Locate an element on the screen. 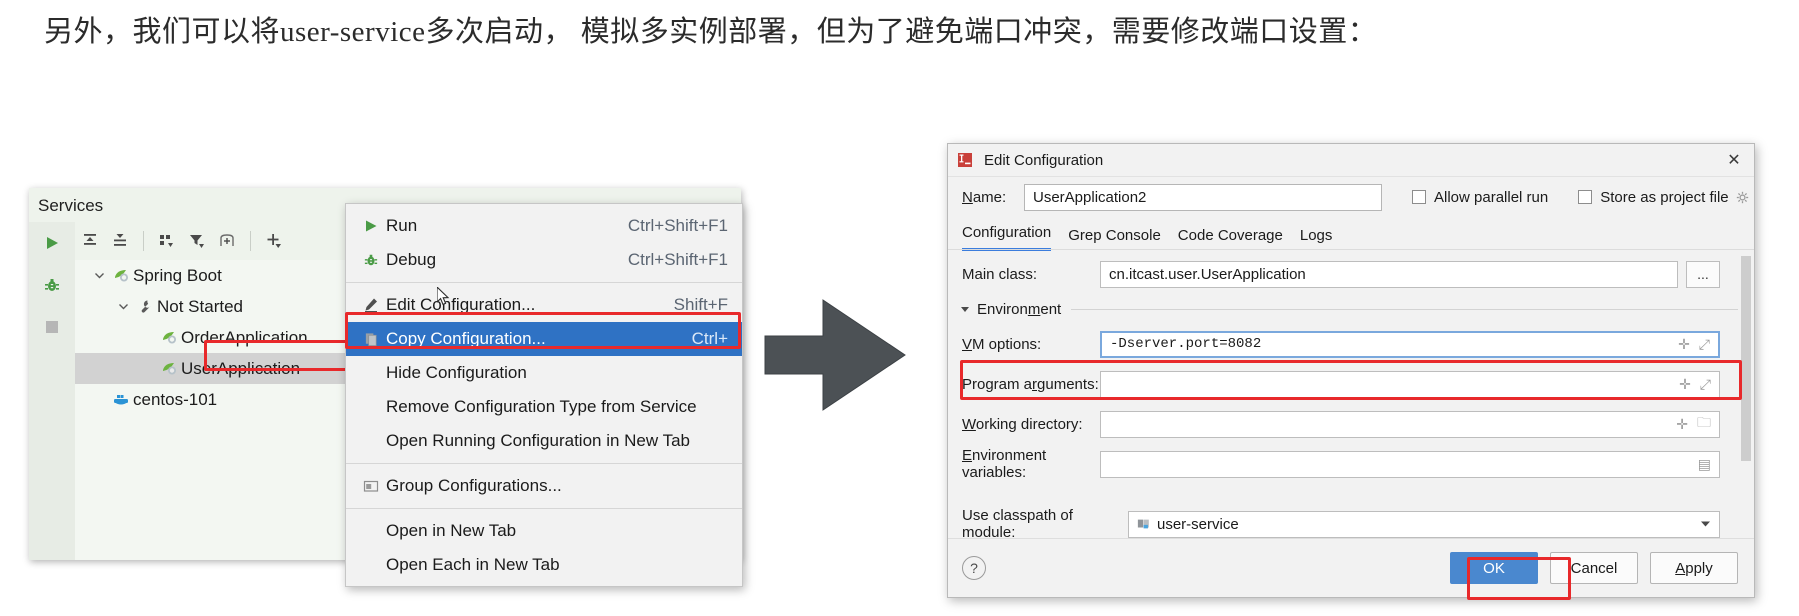  tab-grep-console: Grep Console is located at coordinates (1114, 239).